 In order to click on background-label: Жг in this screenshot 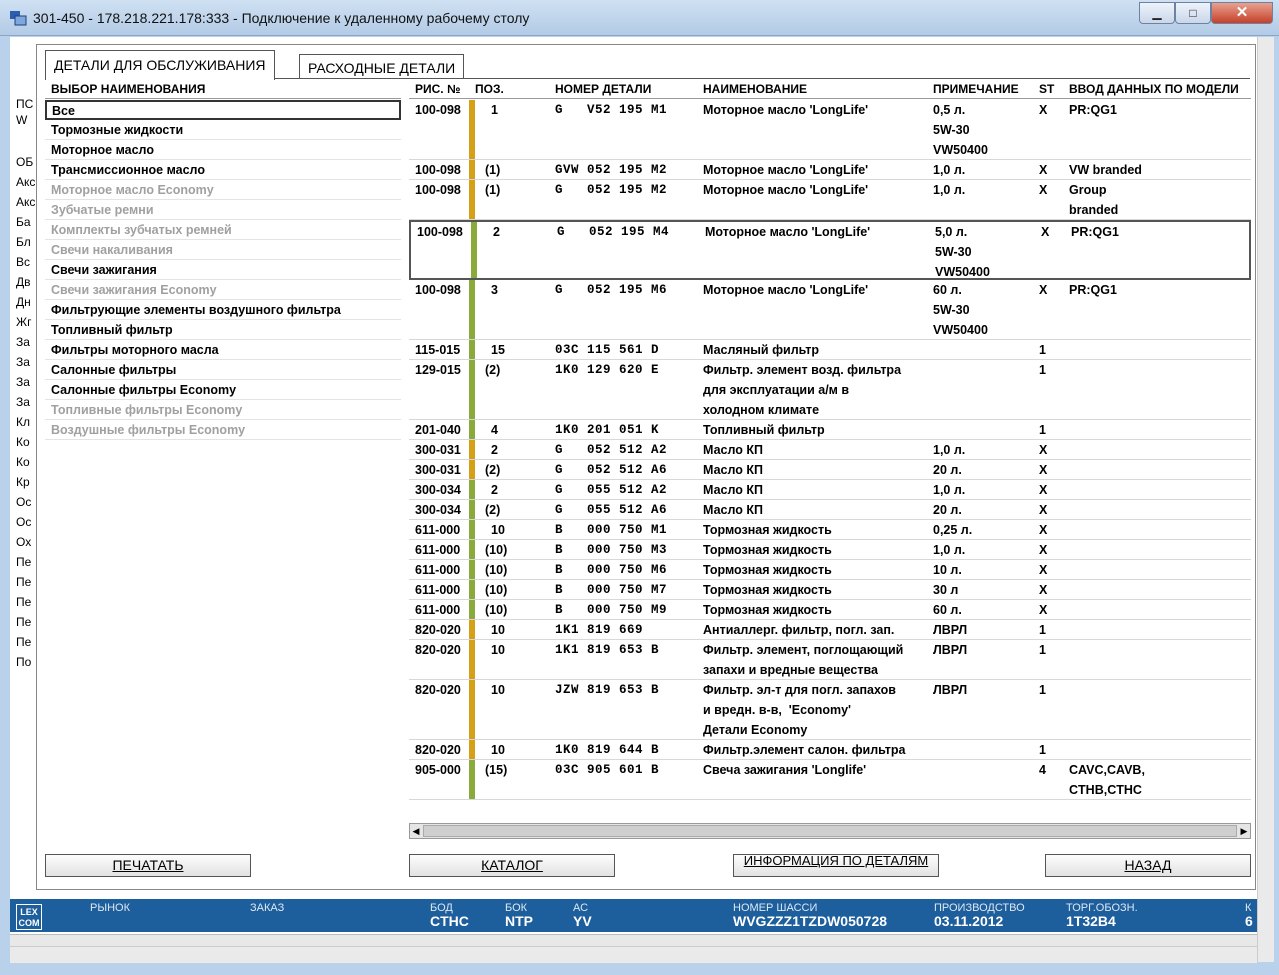, I will do `click(24, 322)`.